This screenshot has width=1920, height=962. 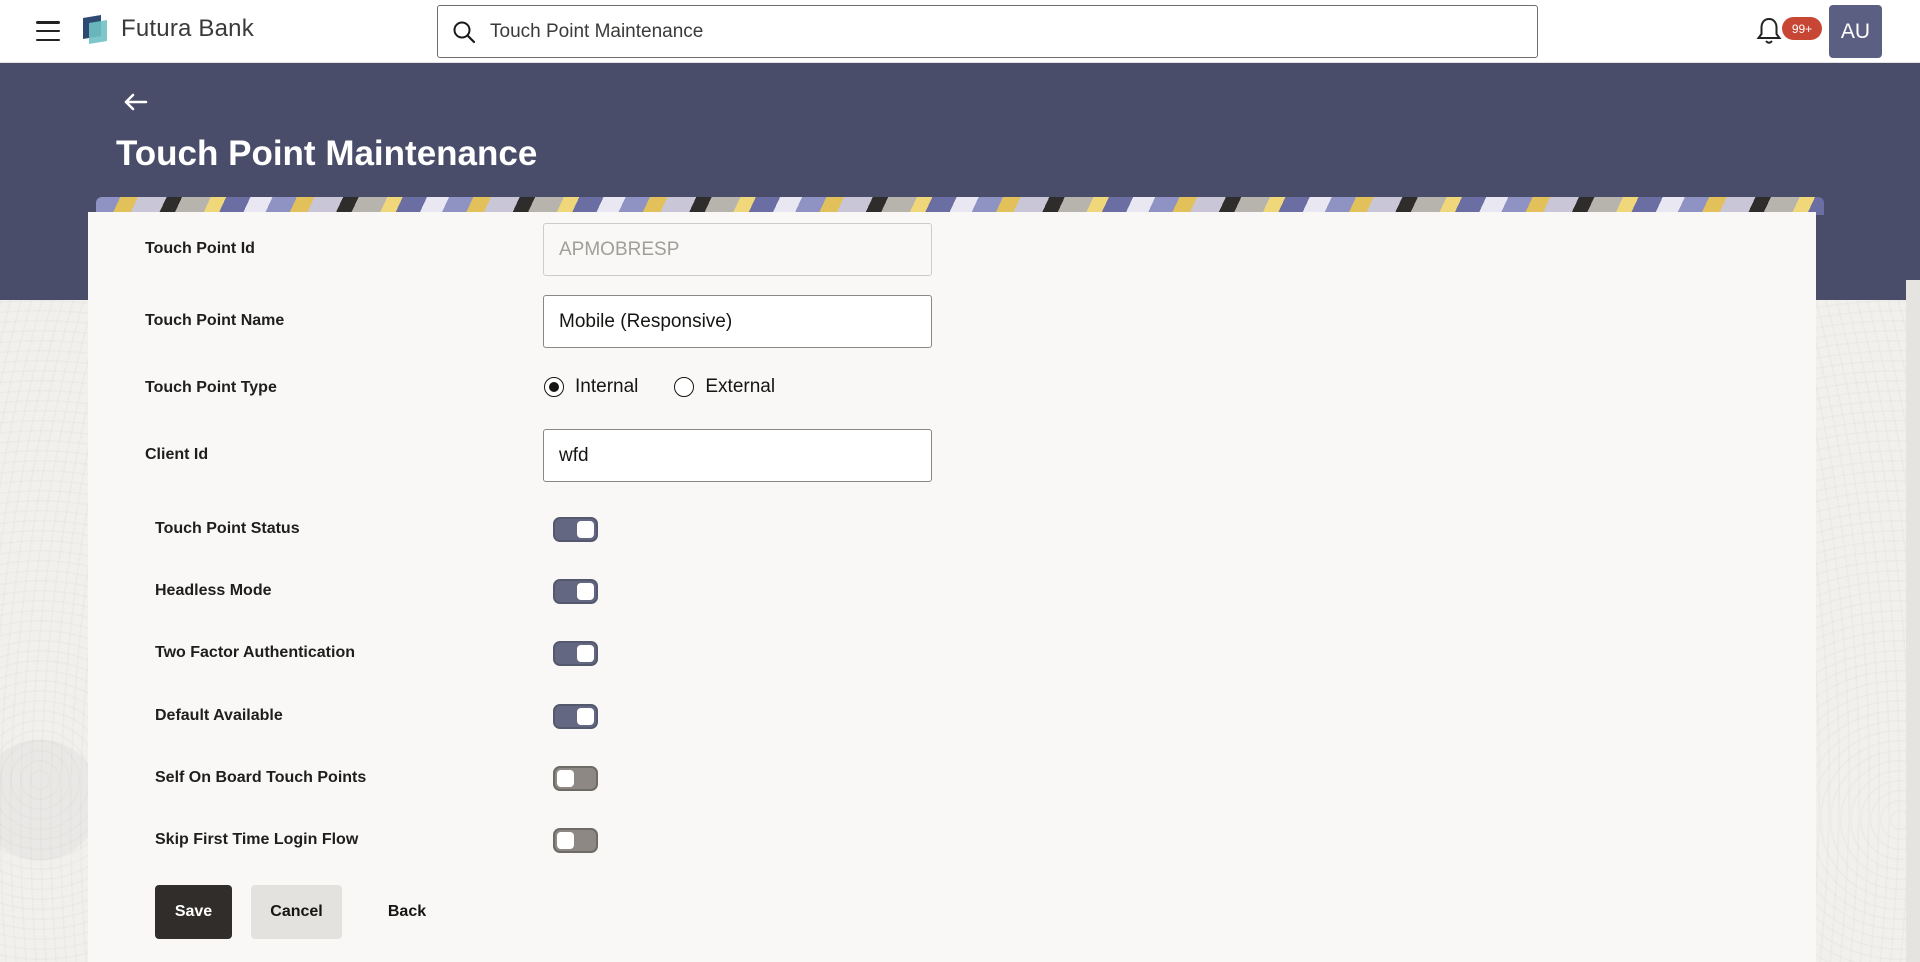 What do you see at coordinates (1913, 621) in the screenshot?
I see `page-scrollbar` at bounding box center [1913, 621].